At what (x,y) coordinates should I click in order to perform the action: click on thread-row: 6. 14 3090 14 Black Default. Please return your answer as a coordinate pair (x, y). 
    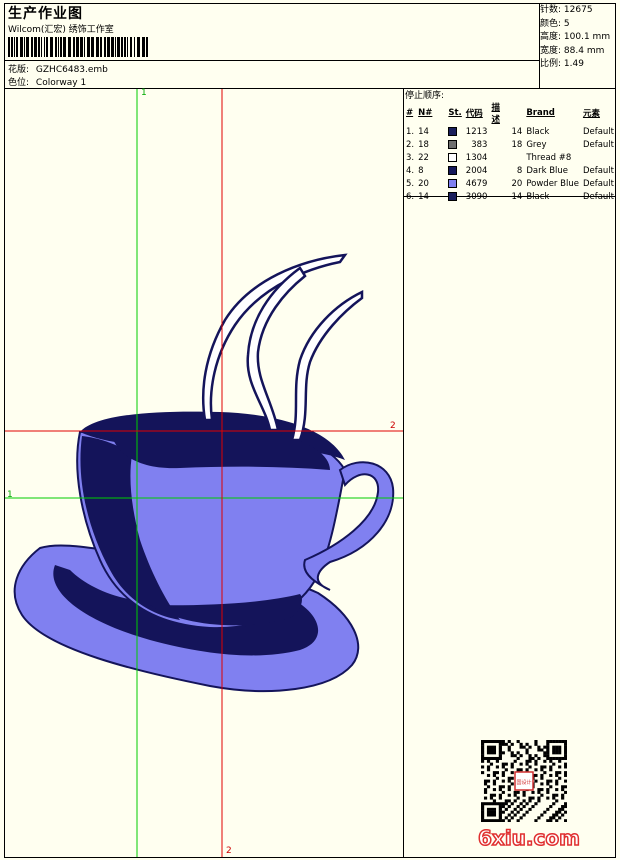
    Looking at the image, I should click on (512, 196).